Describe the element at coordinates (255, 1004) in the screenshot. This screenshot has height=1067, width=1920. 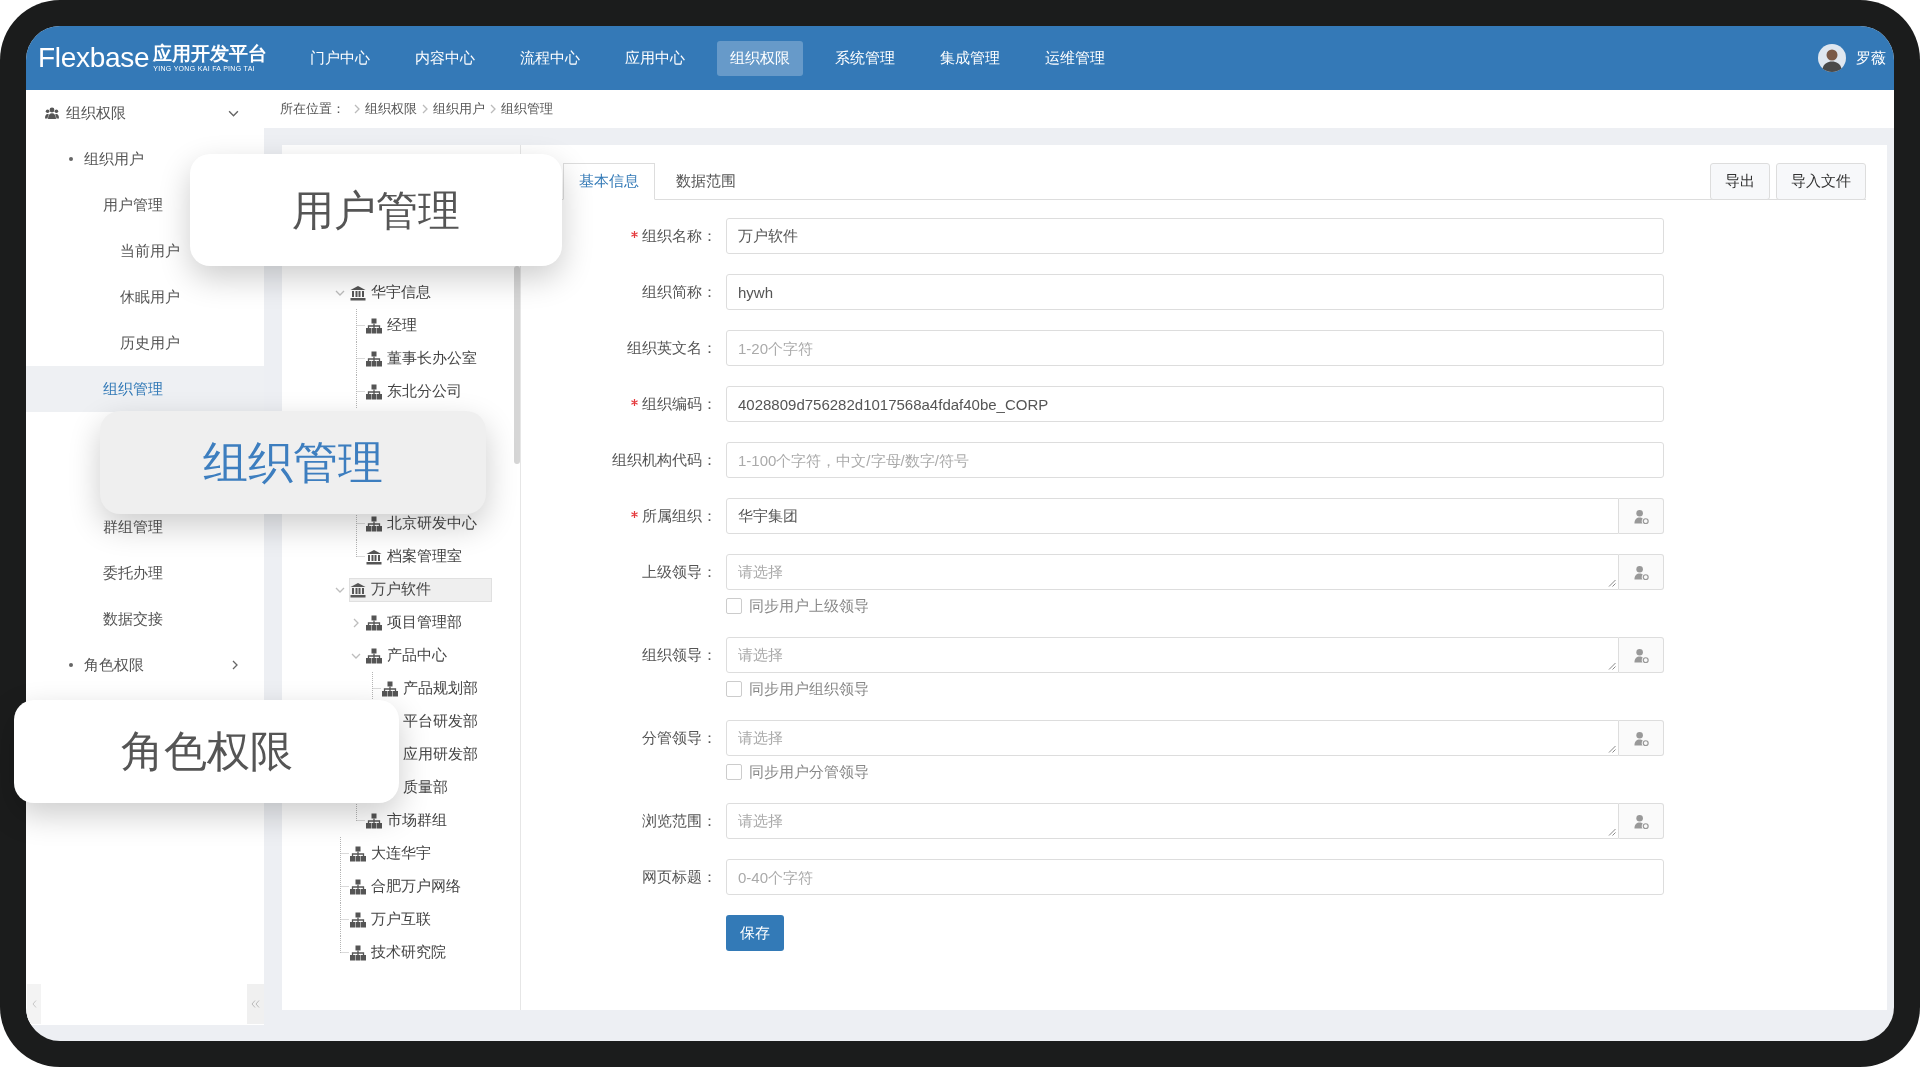
I see `double-chevron-left-icon` at that location.